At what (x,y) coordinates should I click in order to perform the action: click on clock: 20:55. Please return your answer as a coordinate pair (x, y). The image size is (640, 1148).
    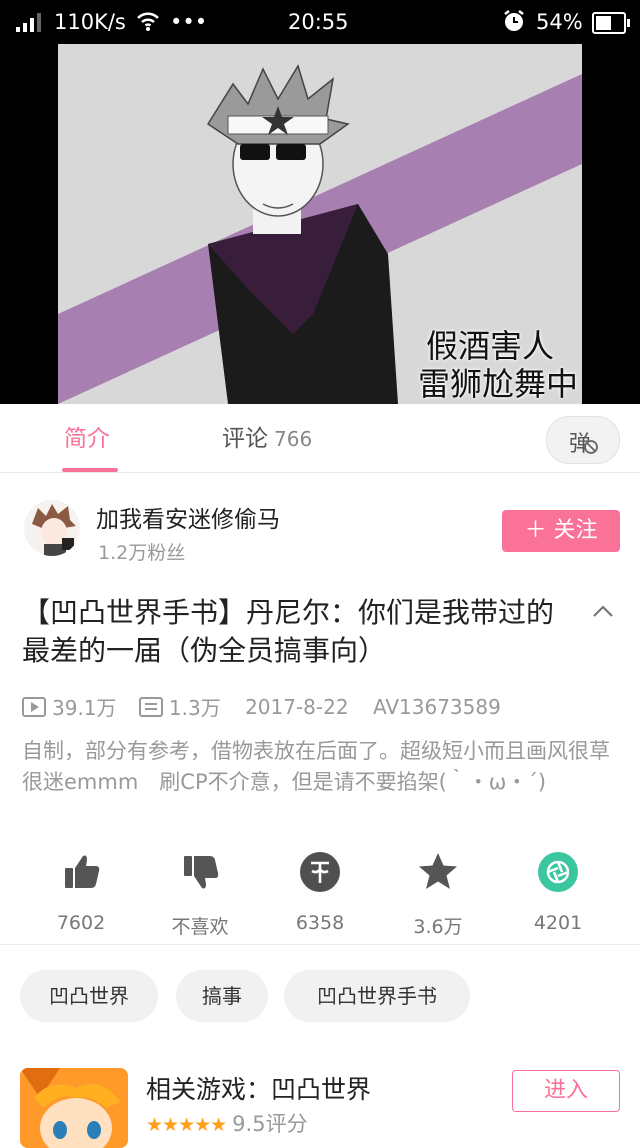
    Looking at the image, I should click on (318, 22).